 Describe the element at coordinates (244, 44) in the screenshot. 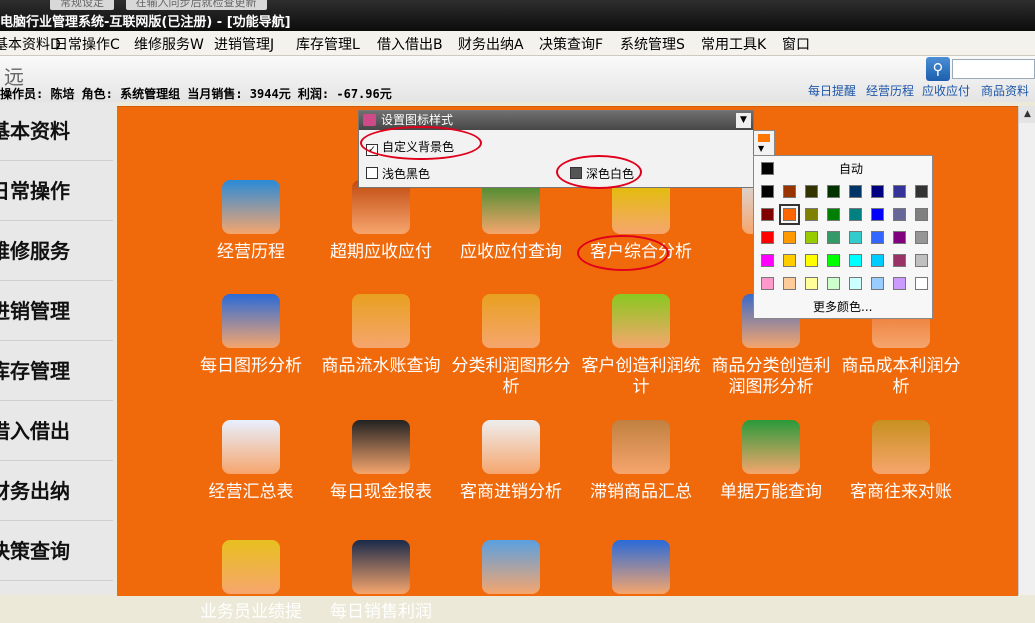

I see `menu-item: 进销管理J` at that location.